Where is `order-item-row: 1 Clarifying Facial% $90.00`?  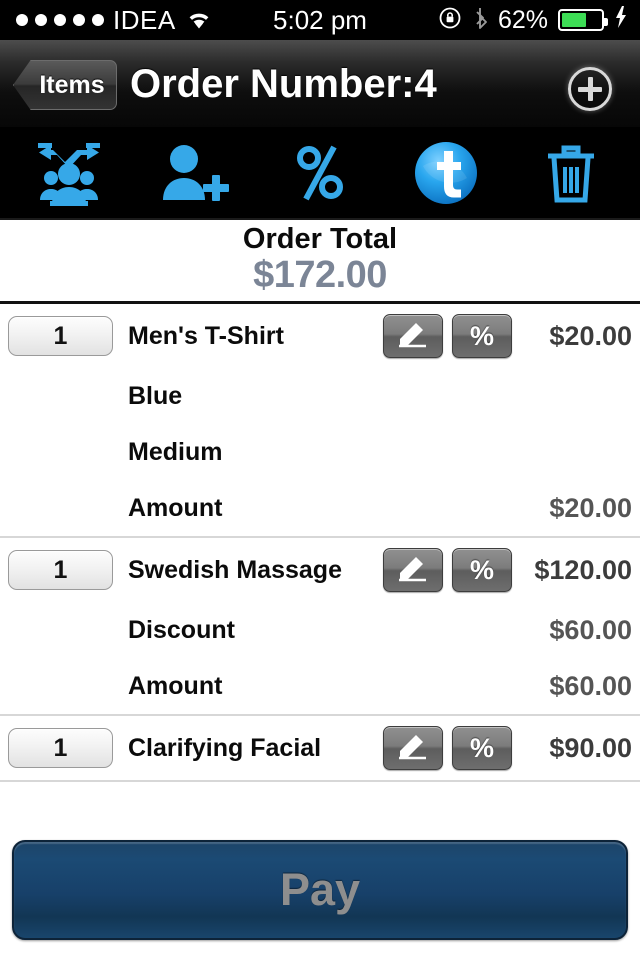
order-item-row: 1 Clarifying Facial% $90.00 is located at coordinates (320, 748).